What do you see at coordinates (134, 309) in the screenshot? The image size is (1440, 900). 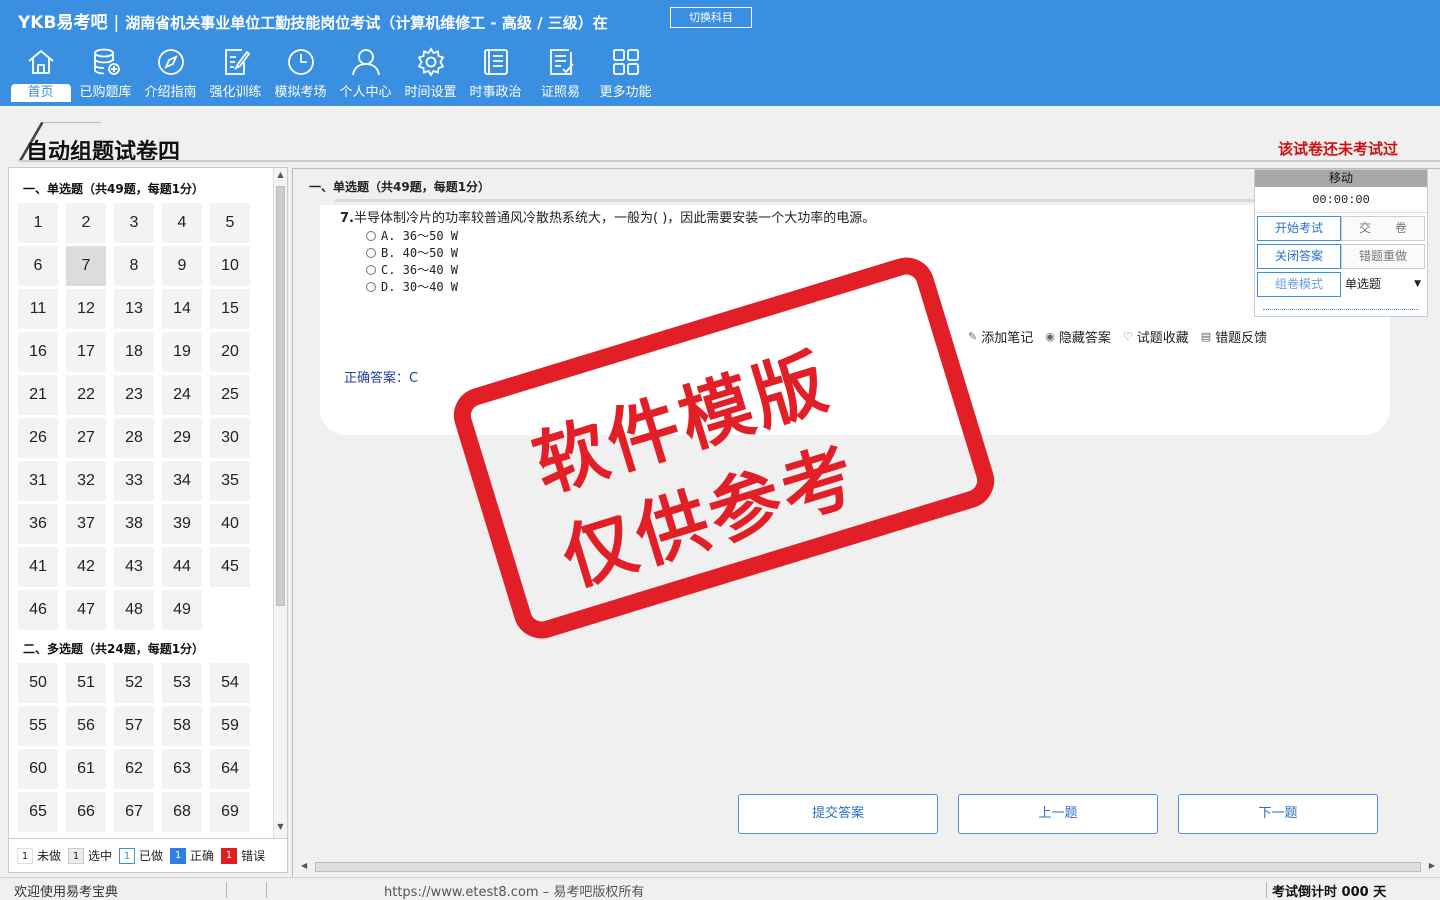 I see `question-cell-13: 13` at bounding box center [134, 309].